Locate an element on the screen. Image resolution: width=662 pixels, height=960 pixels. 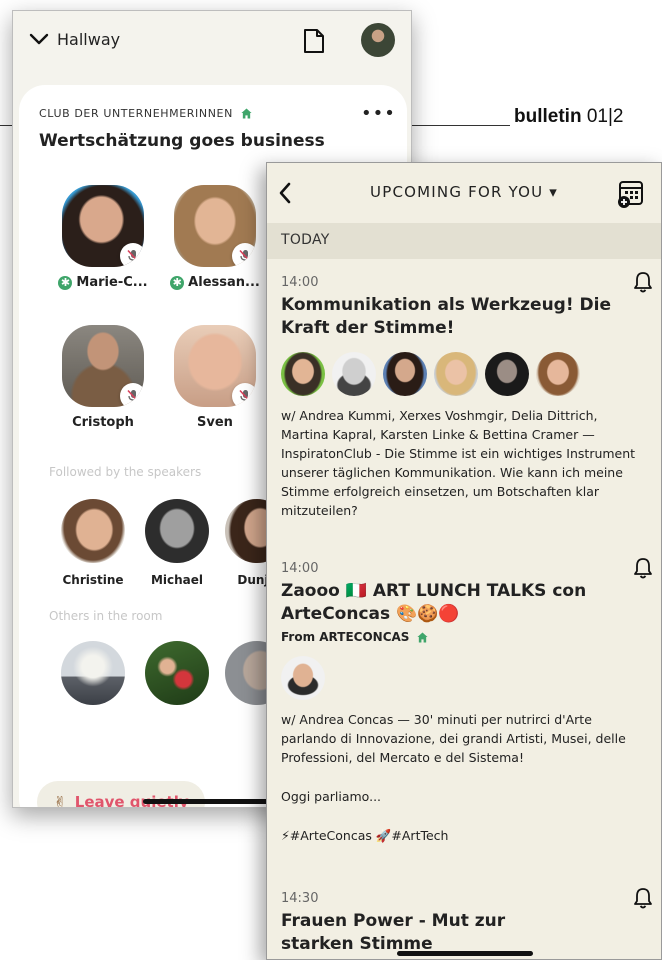
listener-name: Michael is located at coordinates (177, 580).